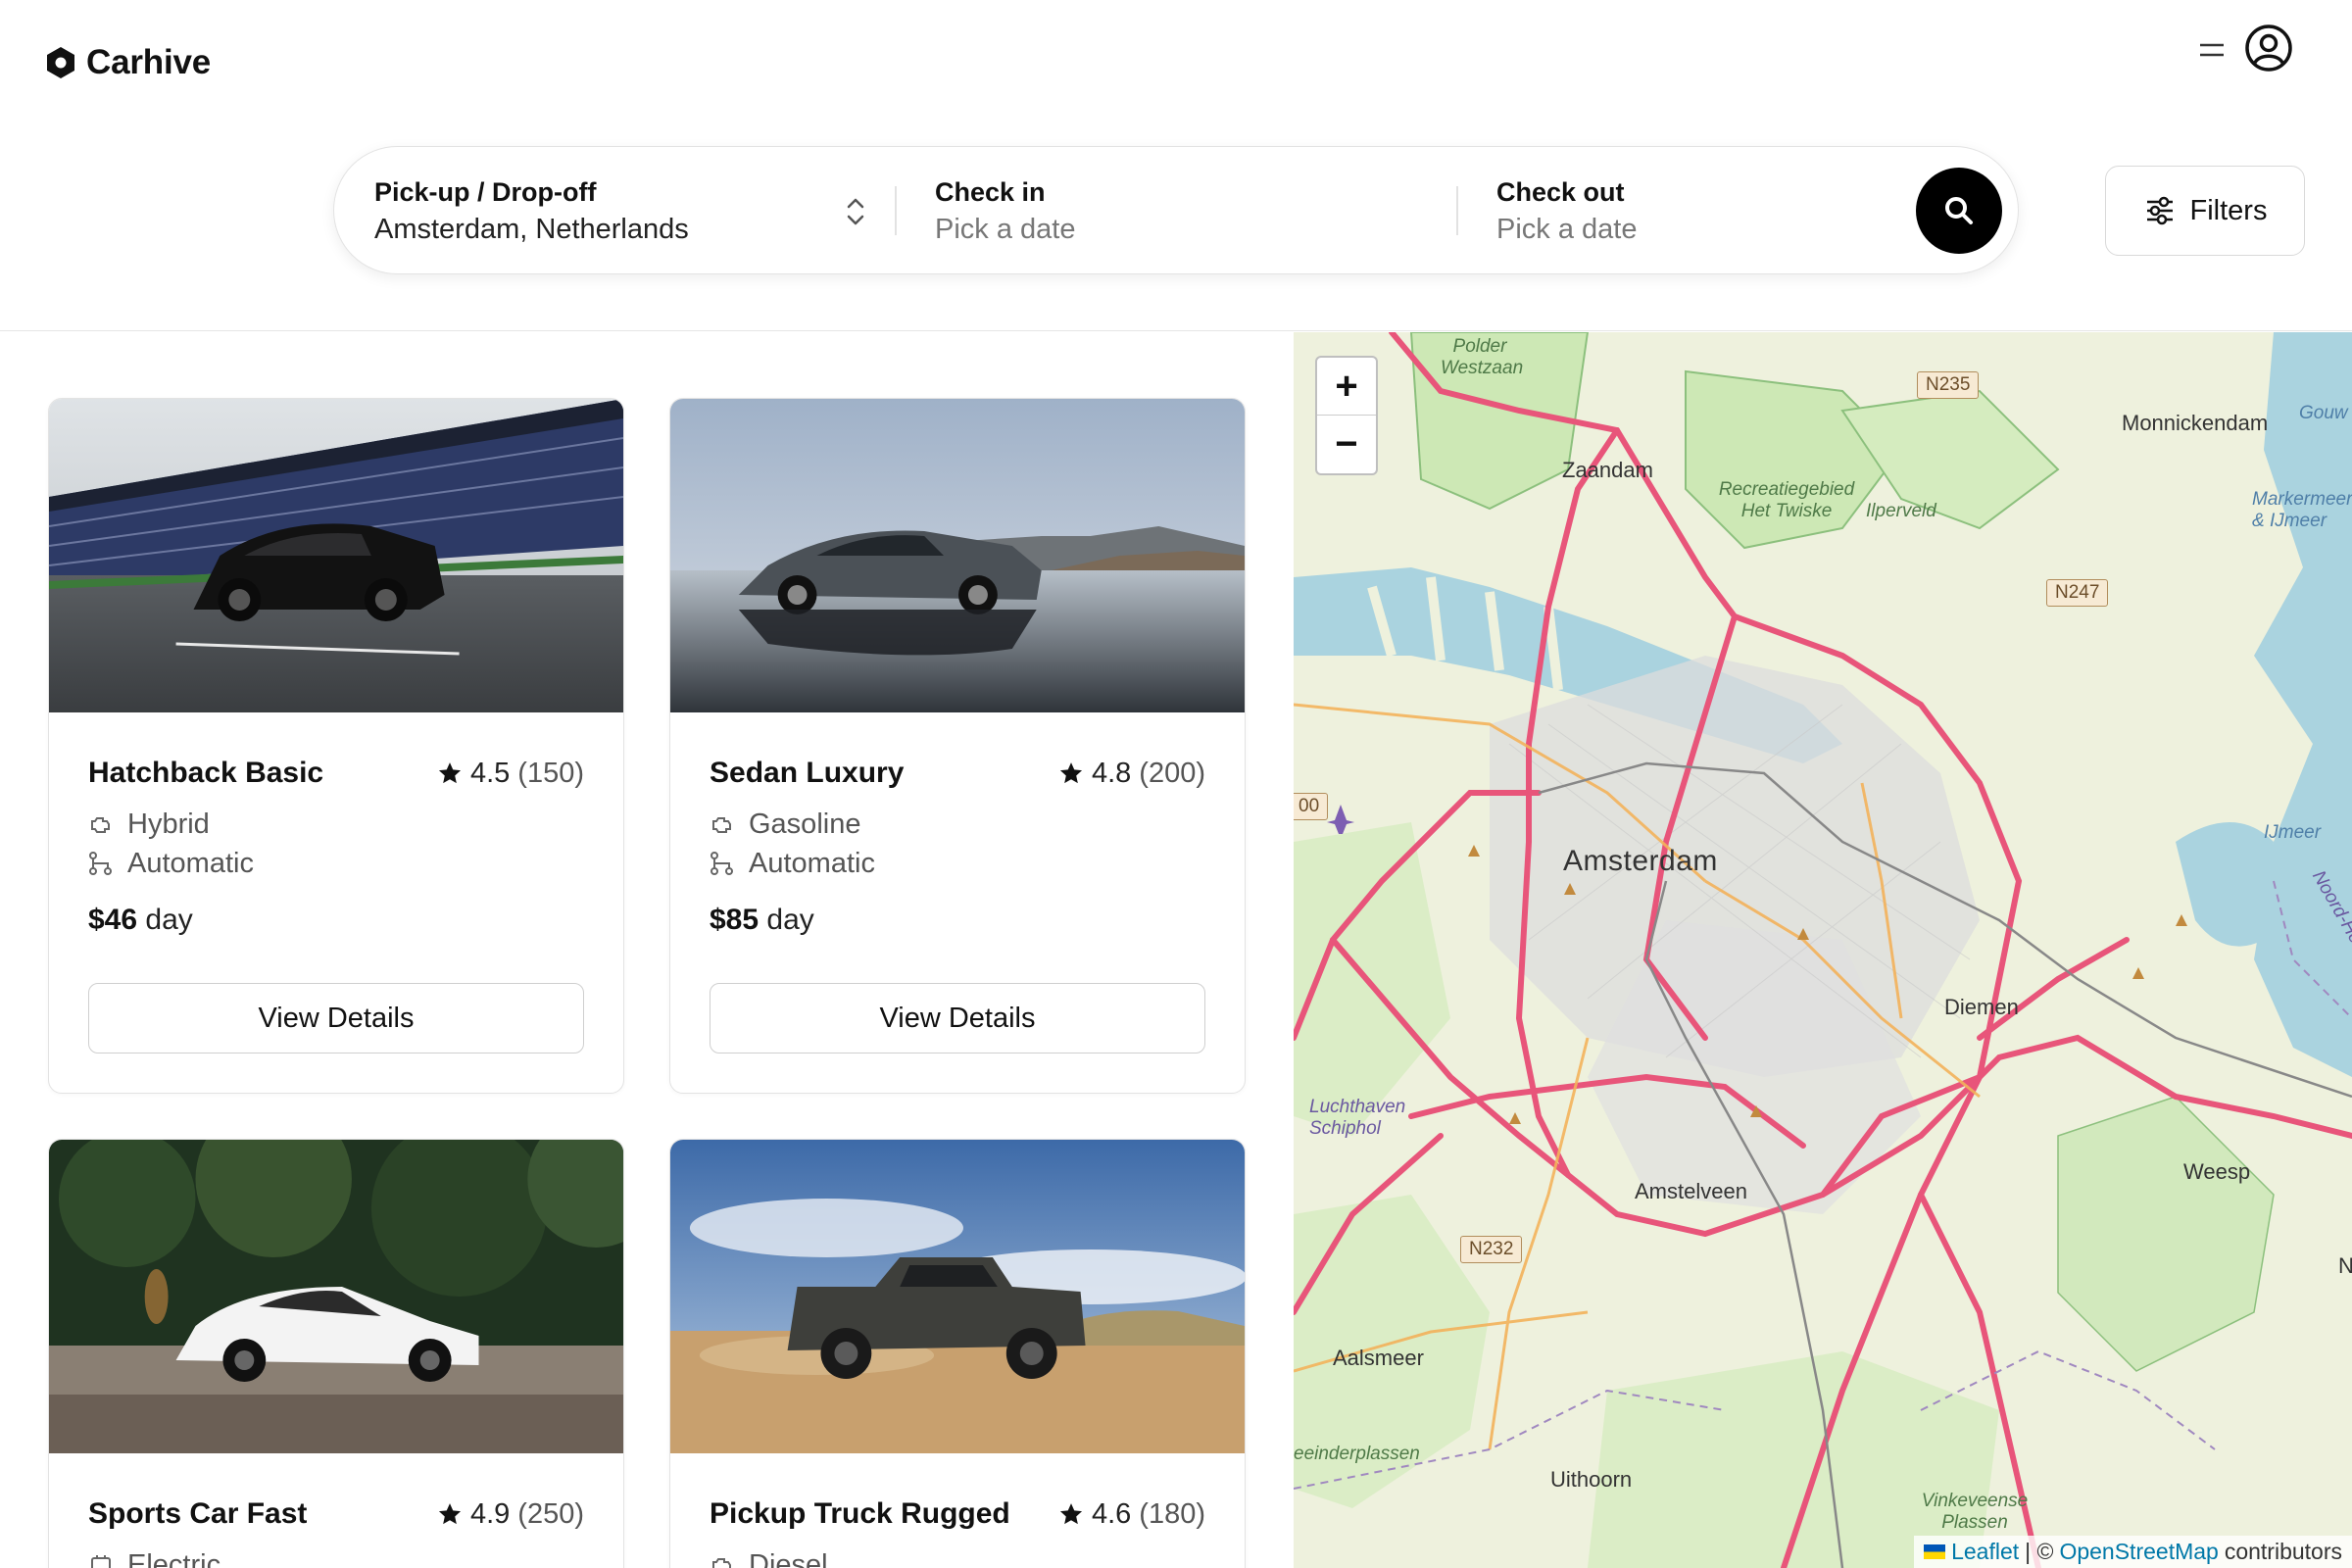 This screenshot has width=2352, height=1568. What do you see at coordinates (1935, 1551) in the screenshot?
I see `ukraine-flag-icon` at bounding box center [1935, 1551].